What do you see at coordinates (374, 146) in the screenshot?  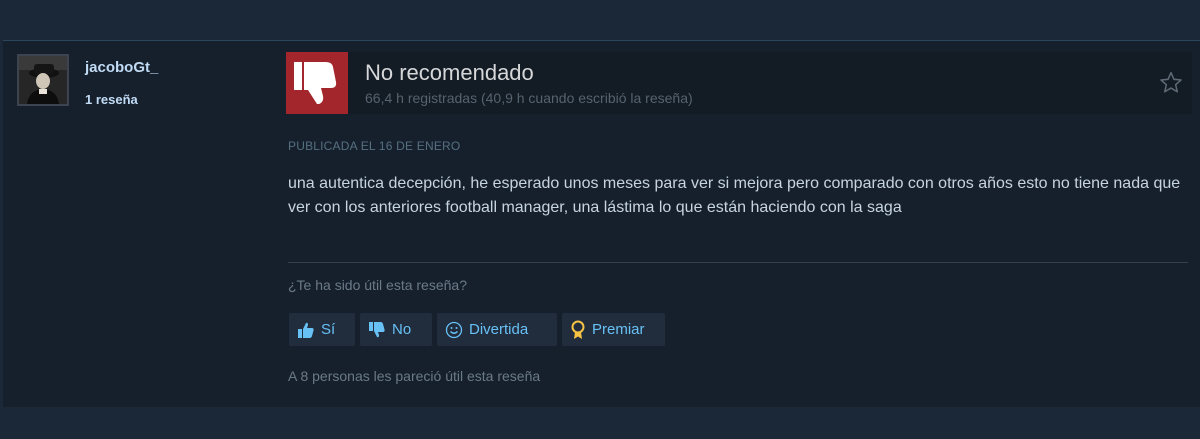 I see `posted-date: PUBLICADA EL 16 DE ENERO` at bounding box center [374, 146].